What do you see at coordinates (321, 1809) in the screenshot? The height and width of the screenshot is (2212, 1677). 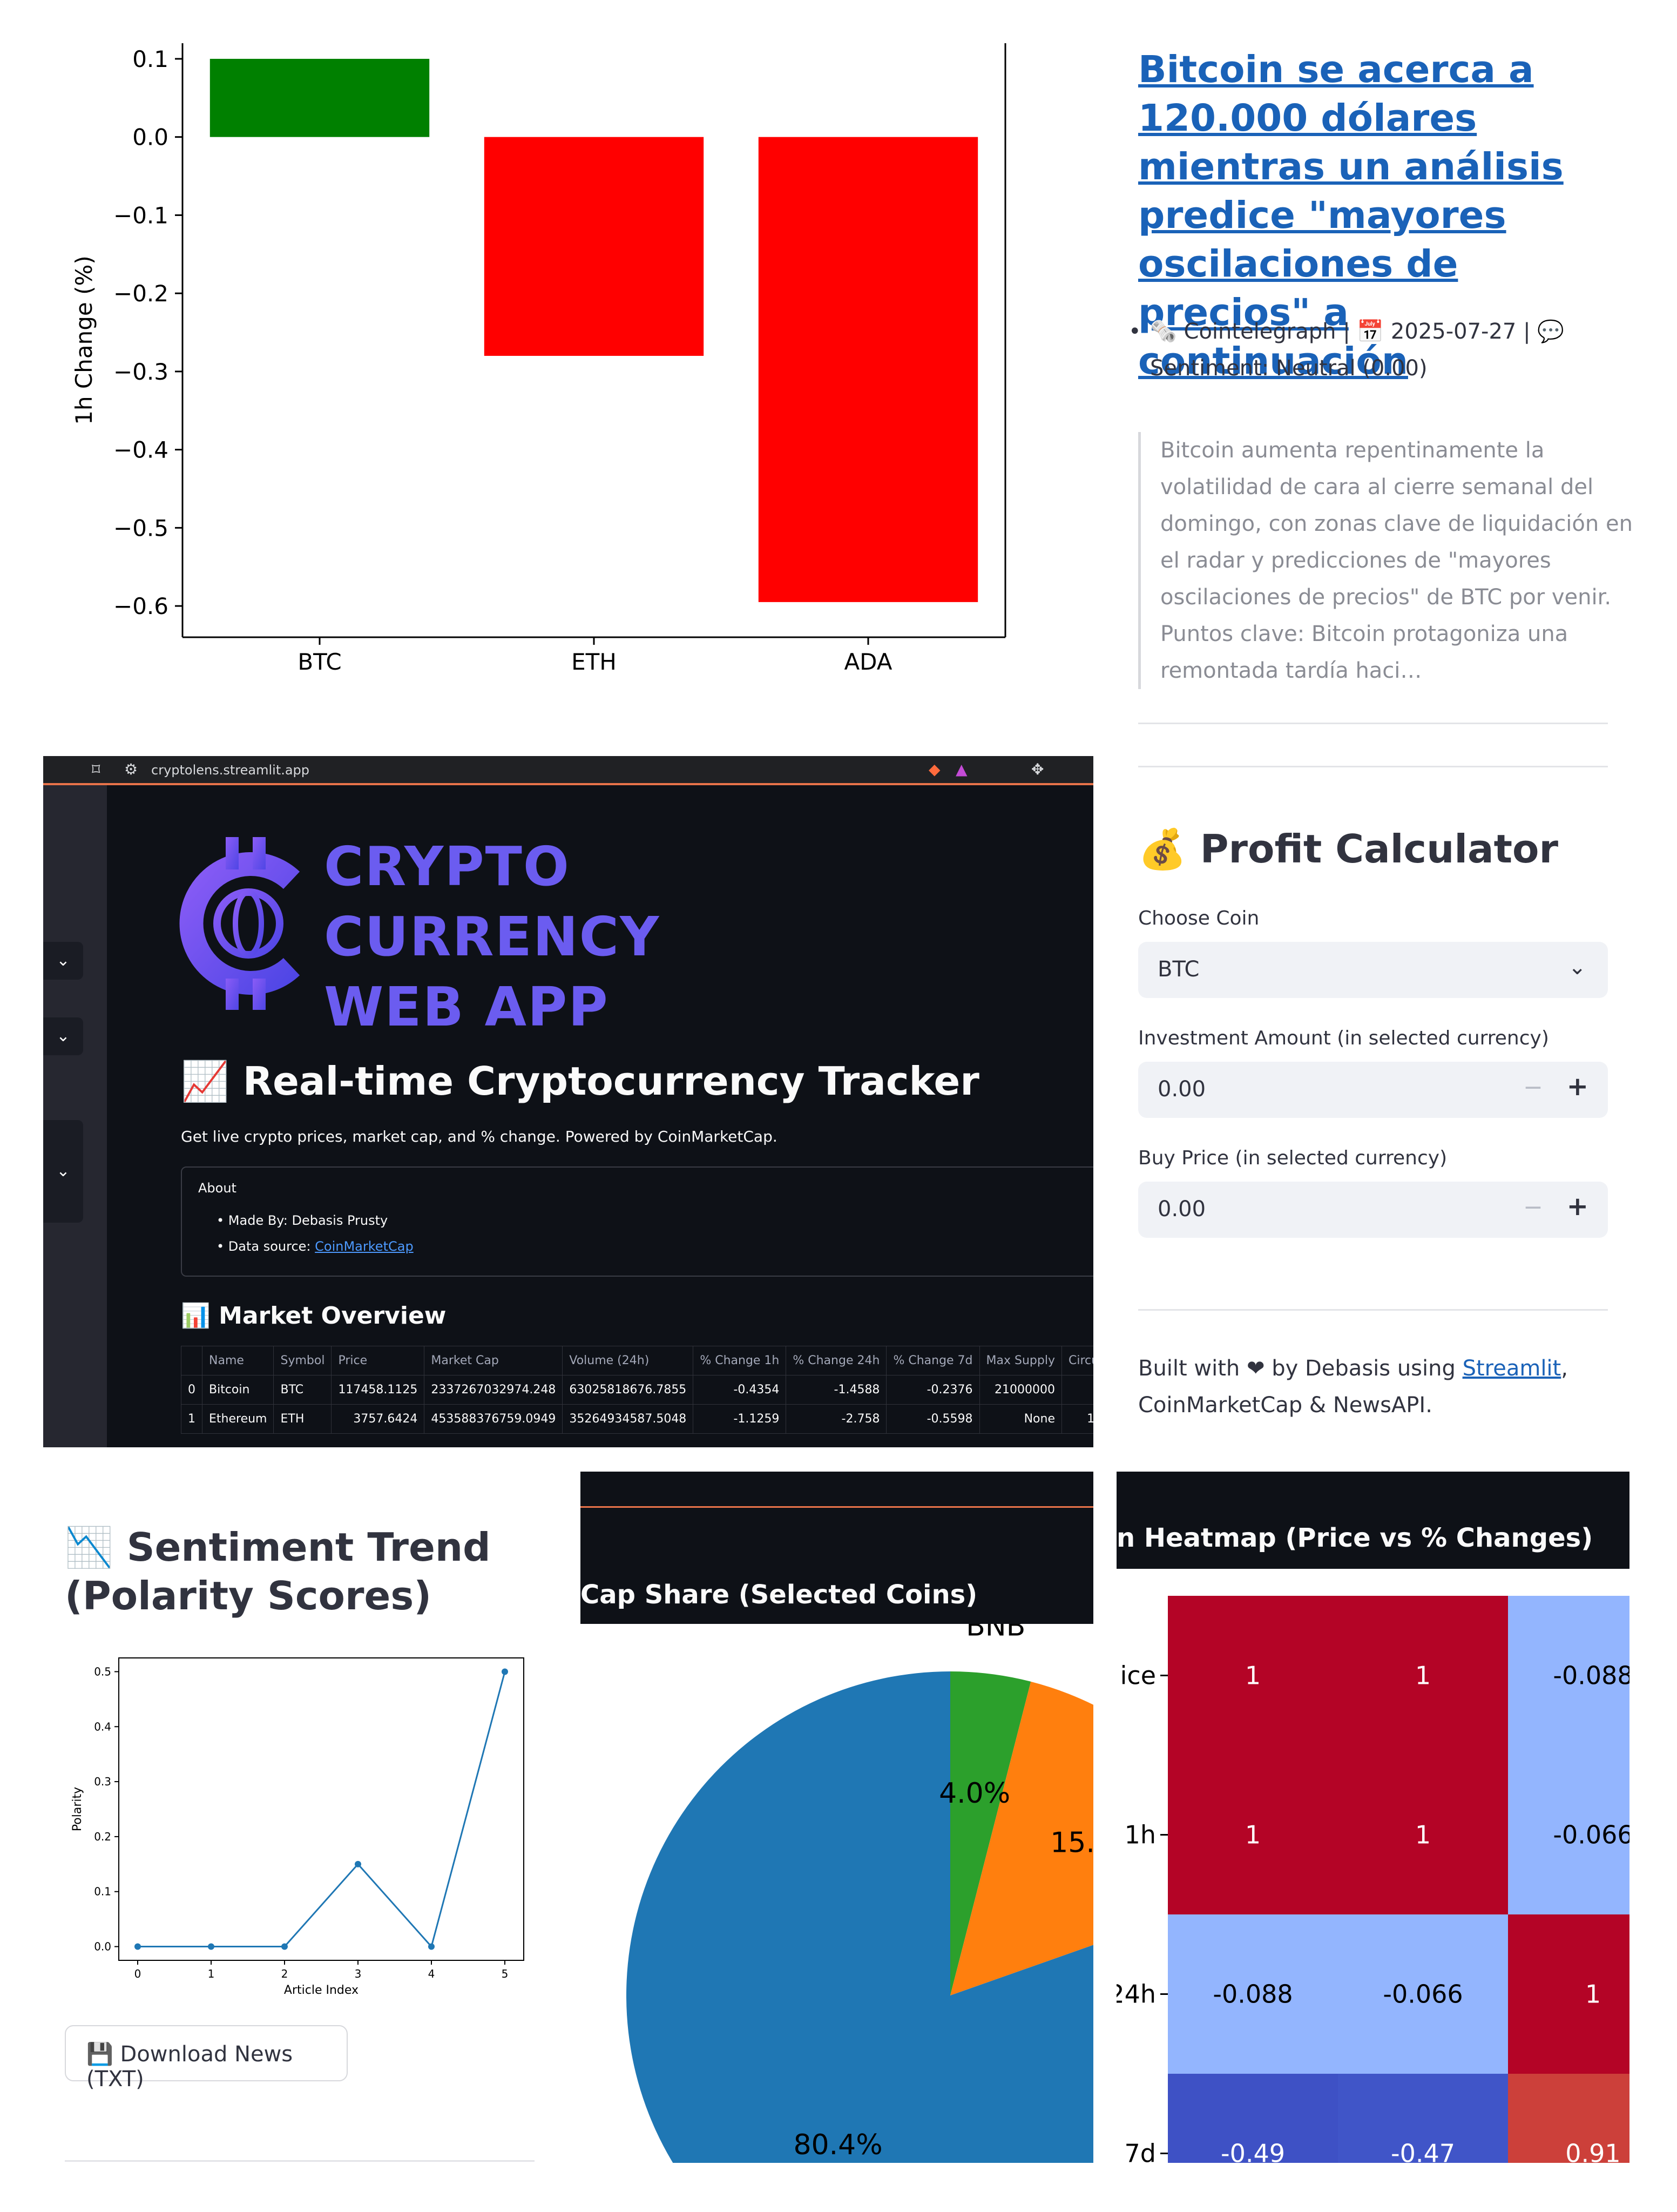 I see `plot-frame` at bounding box center [321, 1809].